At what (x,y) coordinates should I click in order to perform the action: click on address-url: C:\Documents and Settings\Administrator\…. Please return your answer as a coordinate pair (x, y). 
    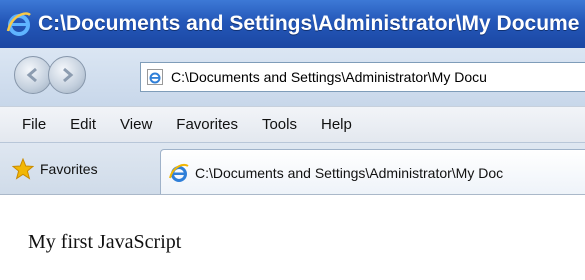
    Looking at the image, I should click on (329, 77).